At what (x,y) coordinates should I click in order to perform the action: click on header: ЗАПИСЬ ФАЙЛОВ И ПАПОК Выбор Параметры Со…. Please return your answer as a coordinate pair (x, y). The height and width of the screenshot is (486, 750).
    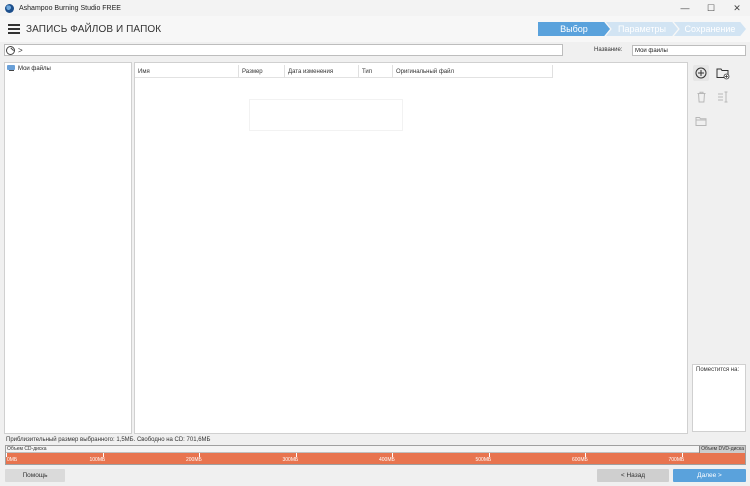
    Looking at the image, I should click on (375, 29).